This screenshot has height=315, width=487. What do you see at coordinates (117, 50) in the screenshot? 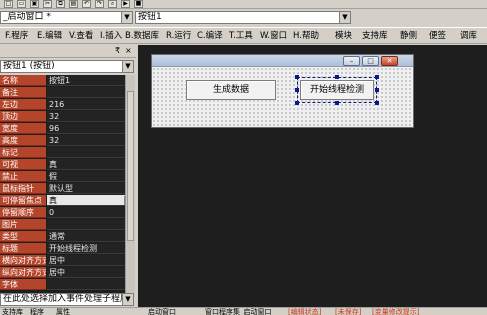
I see `pin-icon: ₹` at bounding box center [117, 50].